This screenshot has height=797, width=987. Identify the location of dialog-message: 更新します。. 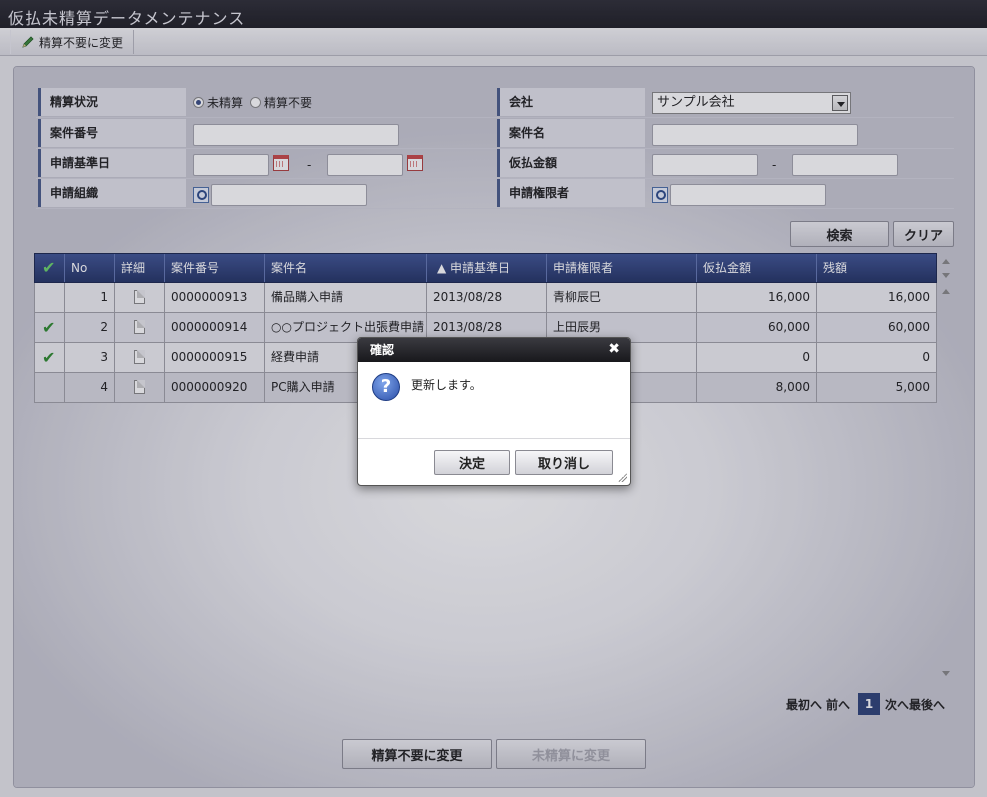
(446, 385).